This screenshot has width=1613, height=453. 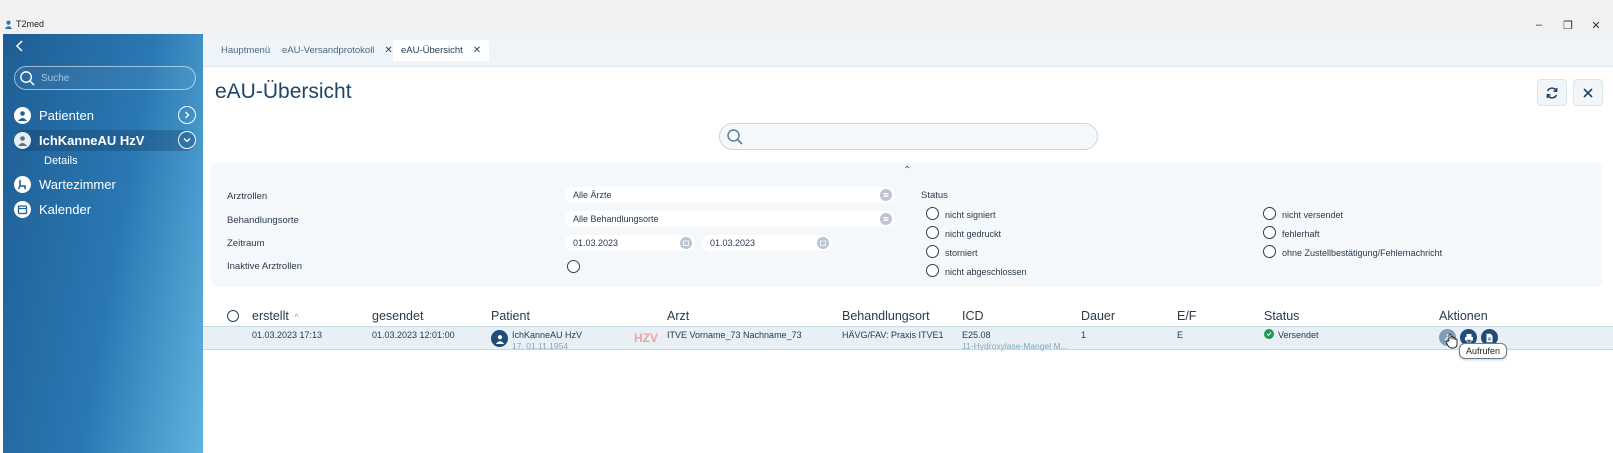 I want to click on close-window-button: ✕, so click(x=1596, y=25).